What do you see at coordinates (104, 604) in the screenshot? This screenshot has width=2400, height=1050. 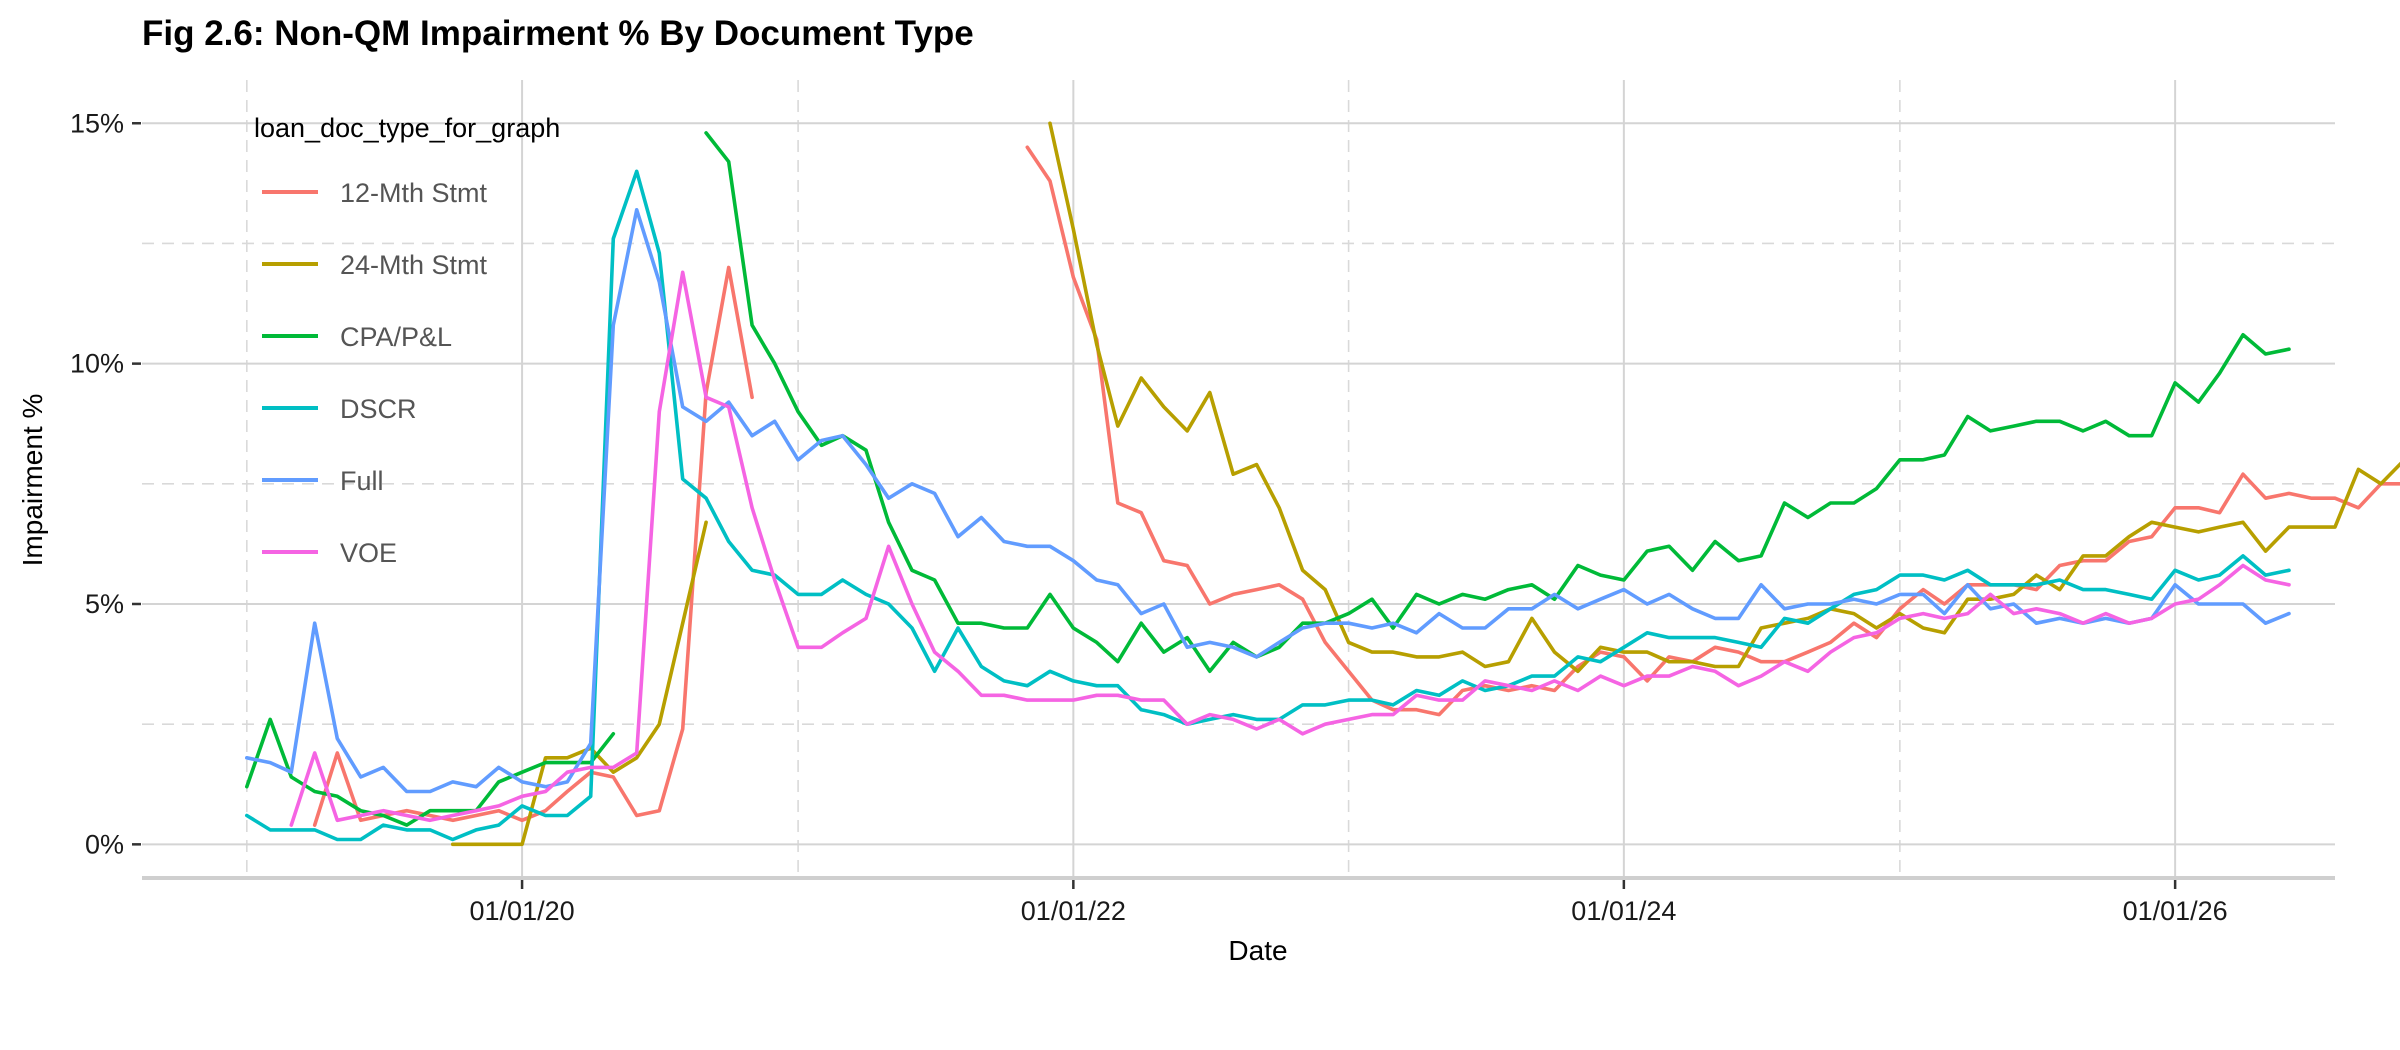 I see `y-tick-label: 5%` at bounding box center [104, 604].